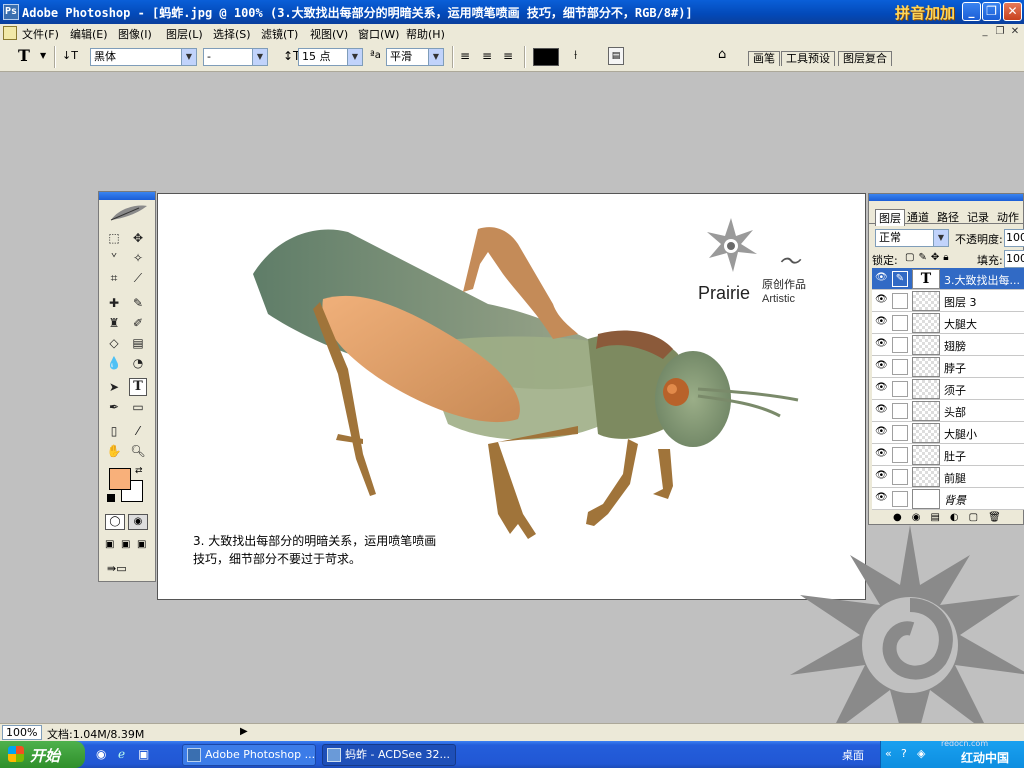  I want to click on foreground-color-swatch, so click(120, 479).